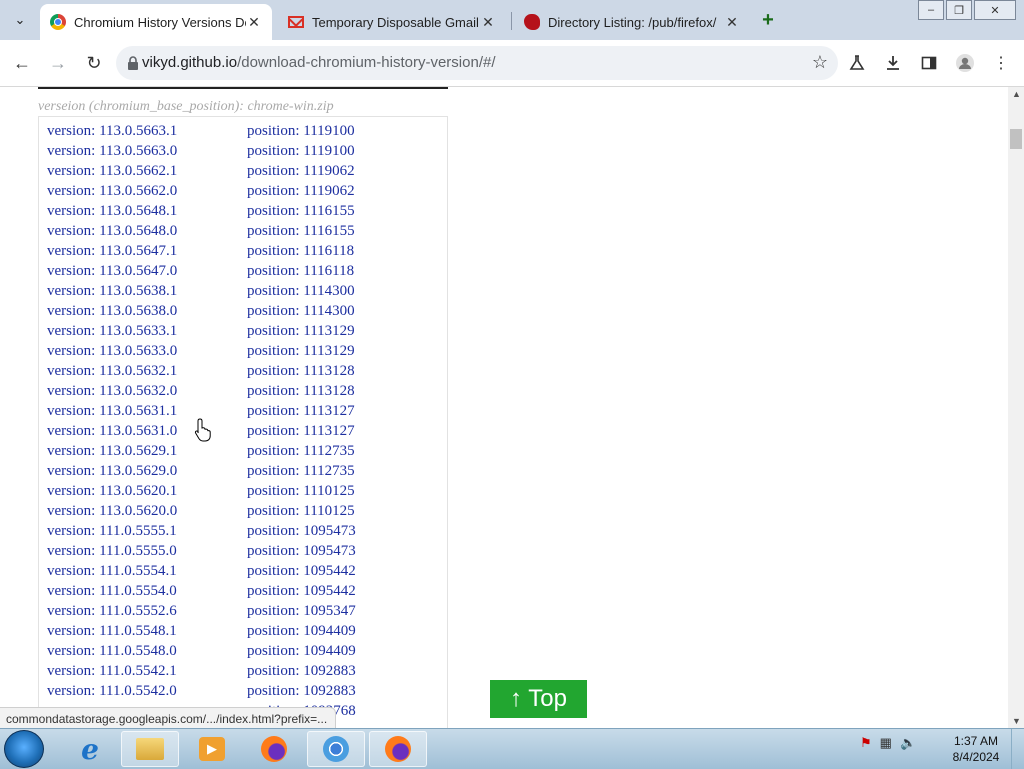 The height and width of the screenshot is (769, 1024). I want to click on taskbar-file-explorer, so click(150, 749).